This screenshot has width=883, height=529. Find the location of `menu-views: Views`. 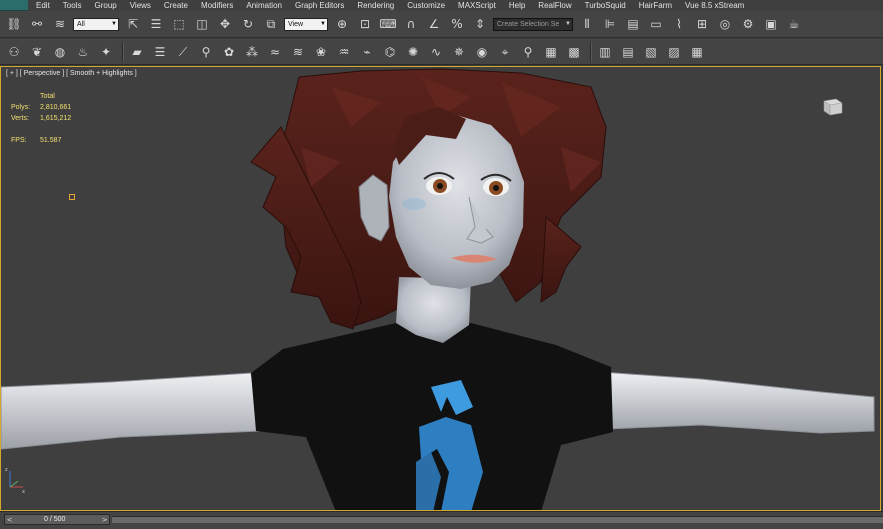

menu-views: Views is located at coordinates (140, 5).